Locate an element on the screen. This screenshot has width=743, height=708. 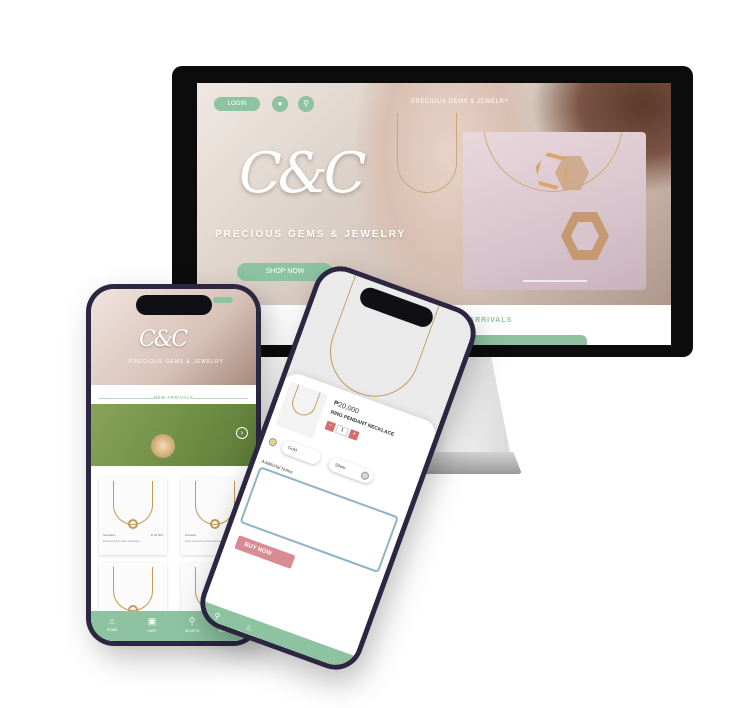
pendant-image is located at coordinates (163, 446).